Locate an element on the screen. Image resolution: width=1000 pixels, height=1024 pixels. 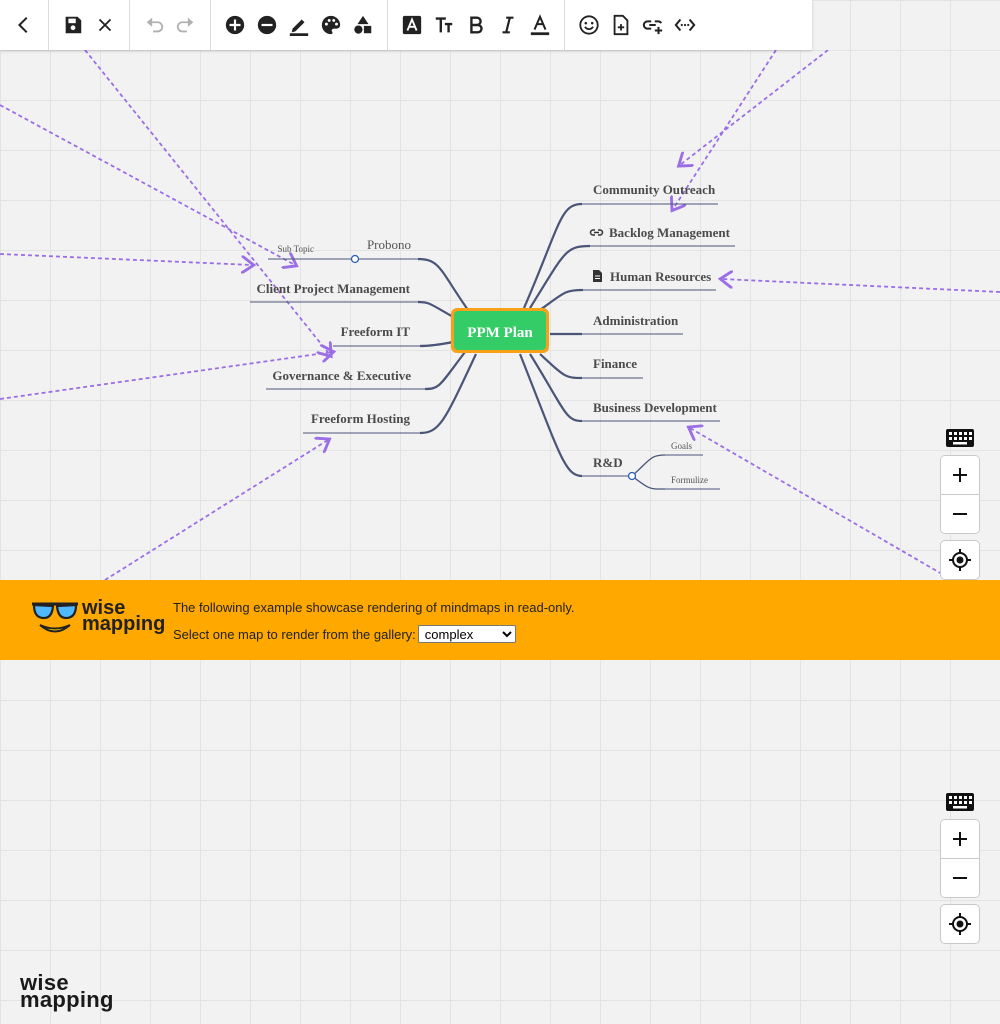
relationship-icon is located at coordinates (685, 25).